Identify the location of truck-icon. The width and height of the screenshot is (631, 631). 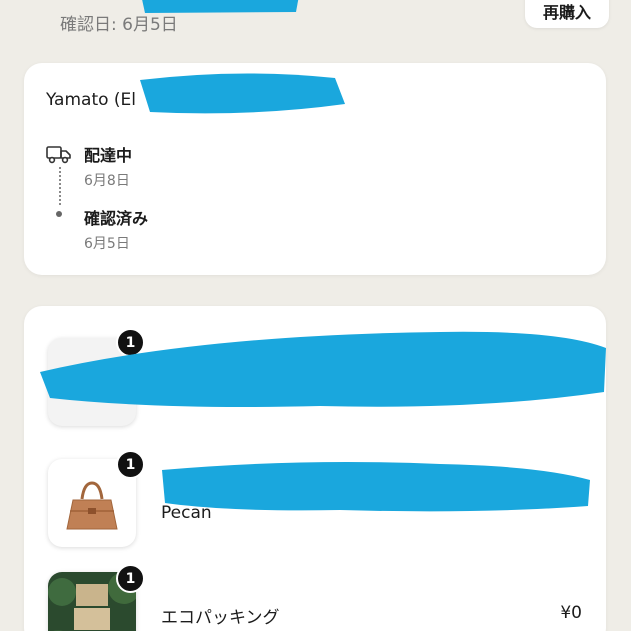
(58, 155).